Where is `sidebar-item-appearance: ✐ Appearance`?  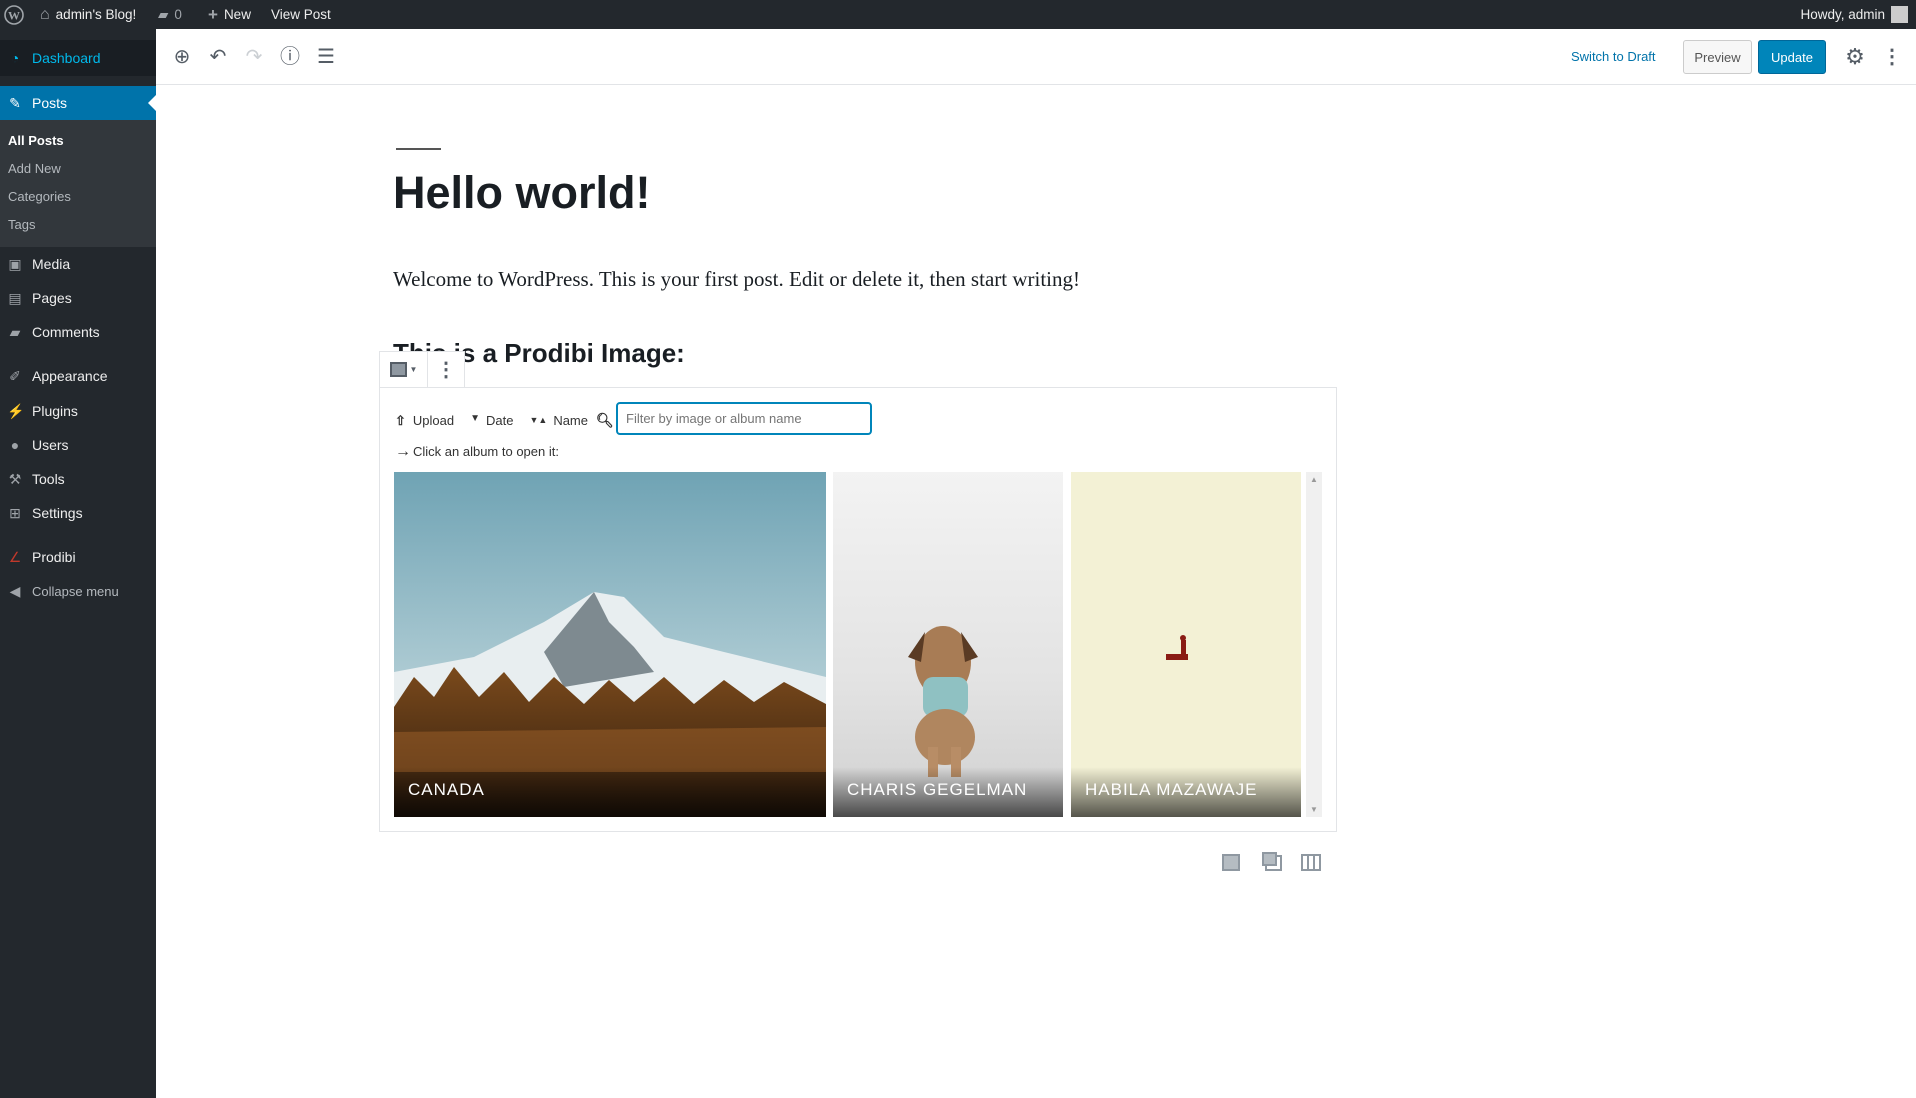
sidebar-item-appearance: ✐ Appearance is located at coordinates (78, 376).